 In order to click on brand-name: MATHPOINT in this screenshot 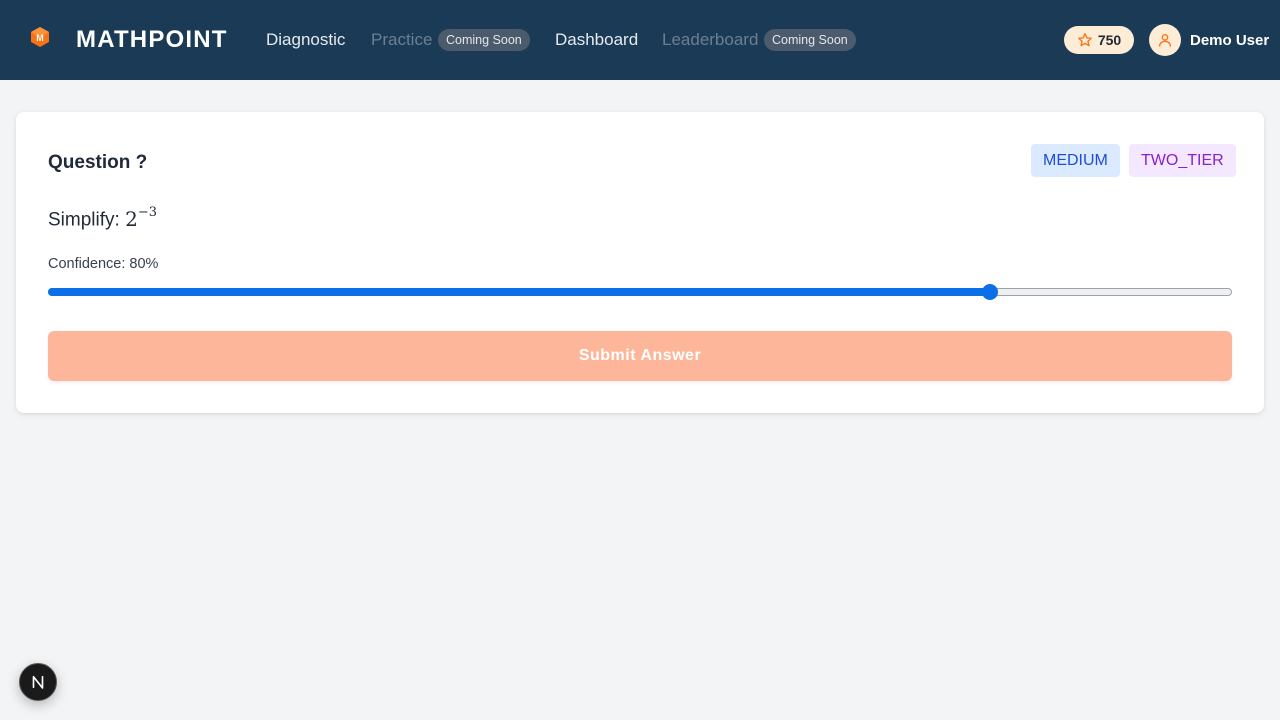, I will do `click(152, 40)`.